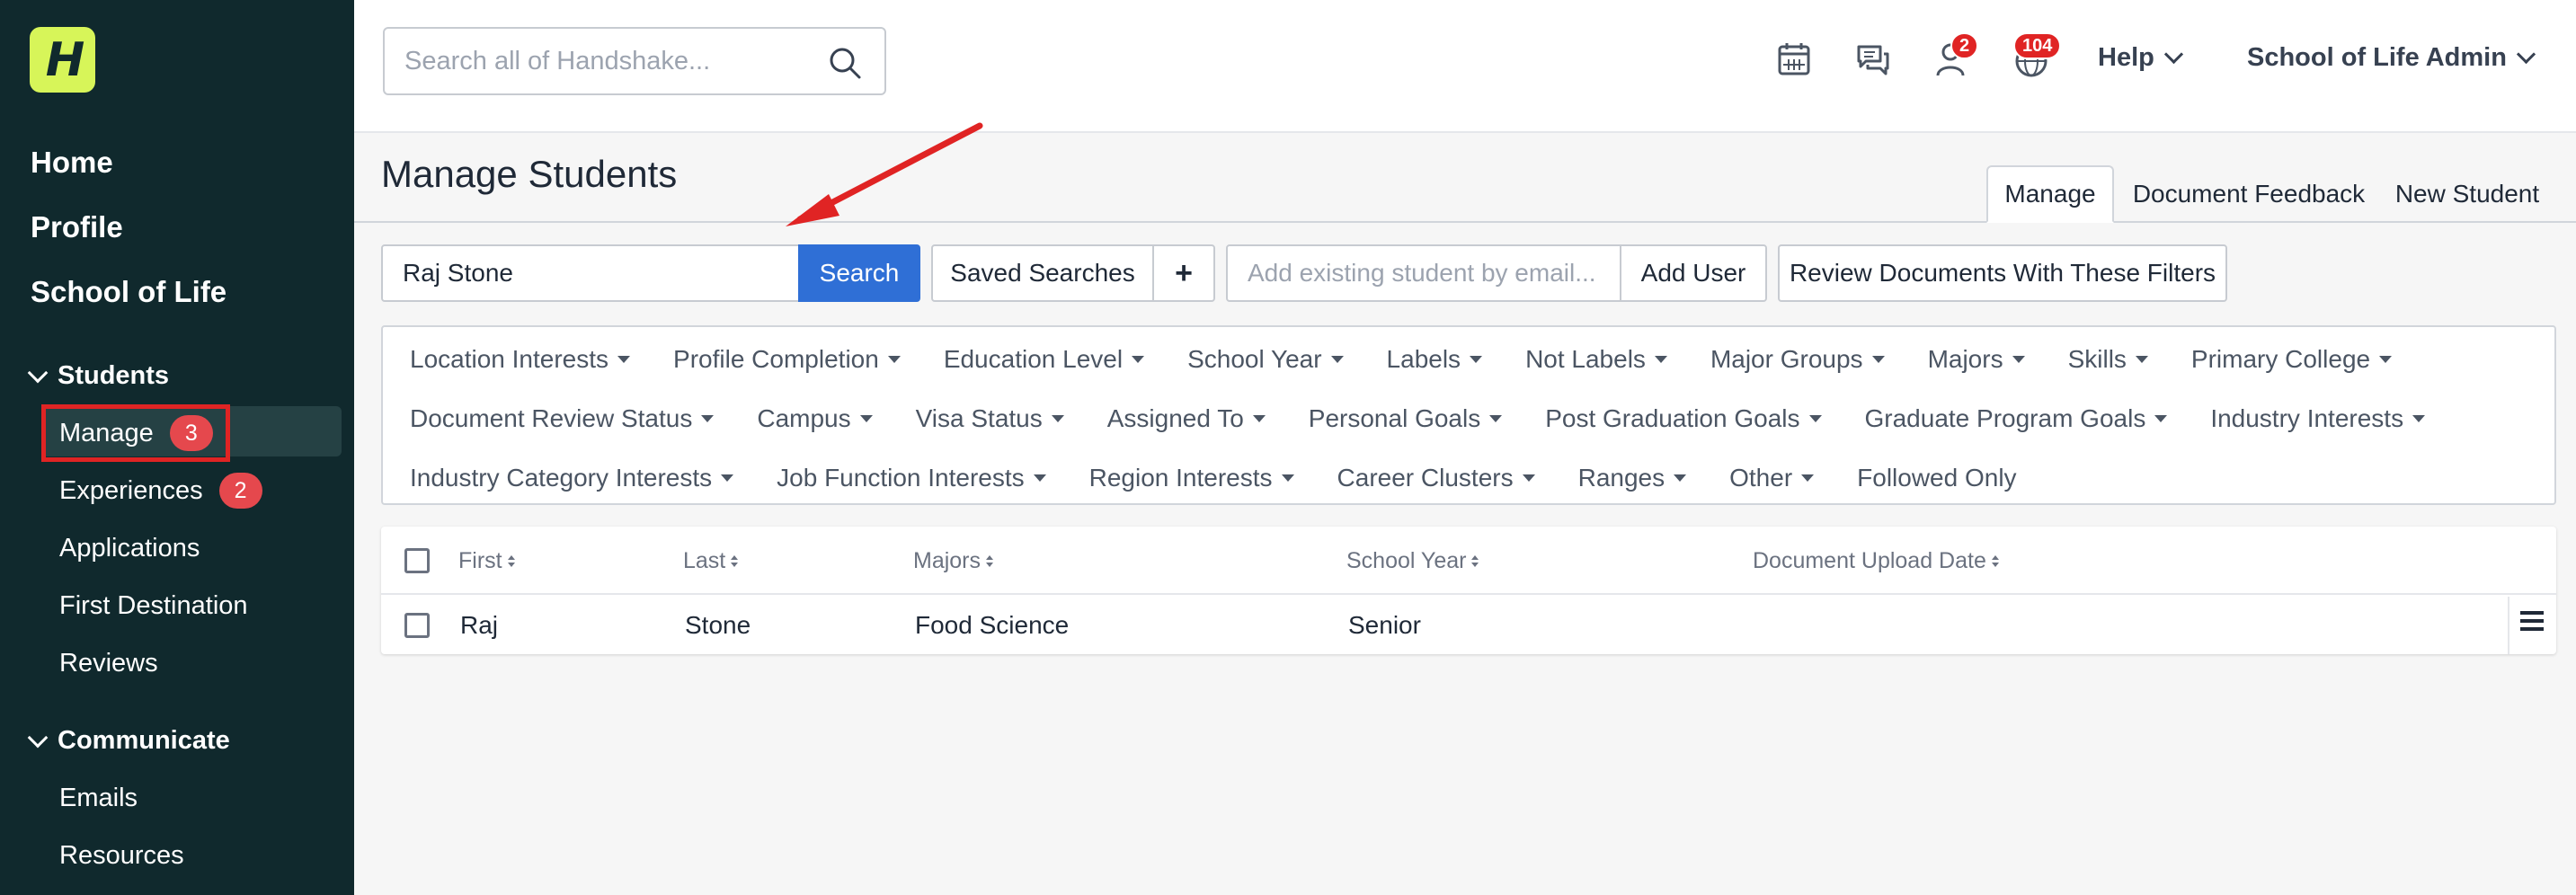 Image resolution: width=2576 pixels, height=895 pixels. Describe the element at coordinates (787, 359) in the screenshot. I see `filter-profile-completion: Profile Completion` at that location.